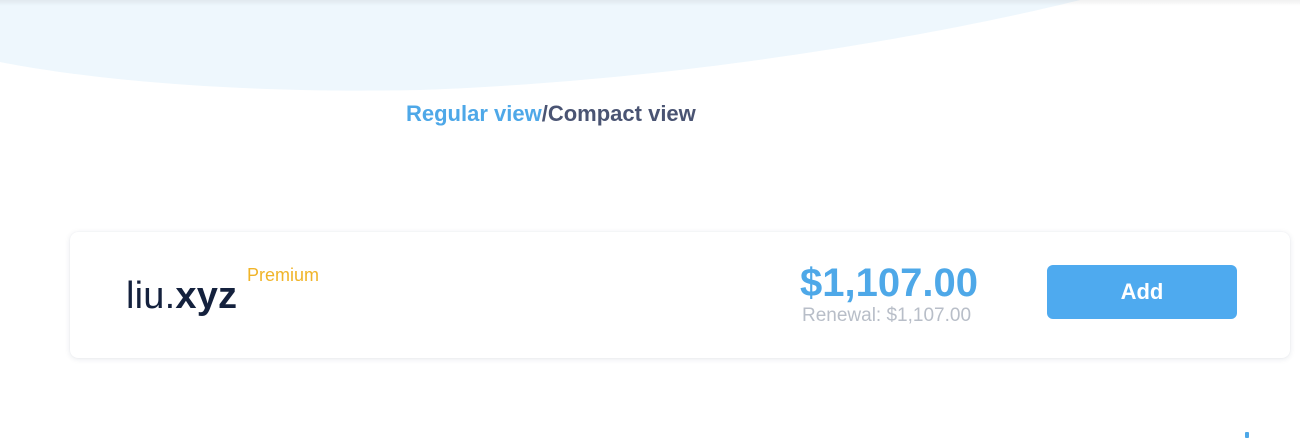  I want to click on regular-view-link: Regular view, so click(474, 113).